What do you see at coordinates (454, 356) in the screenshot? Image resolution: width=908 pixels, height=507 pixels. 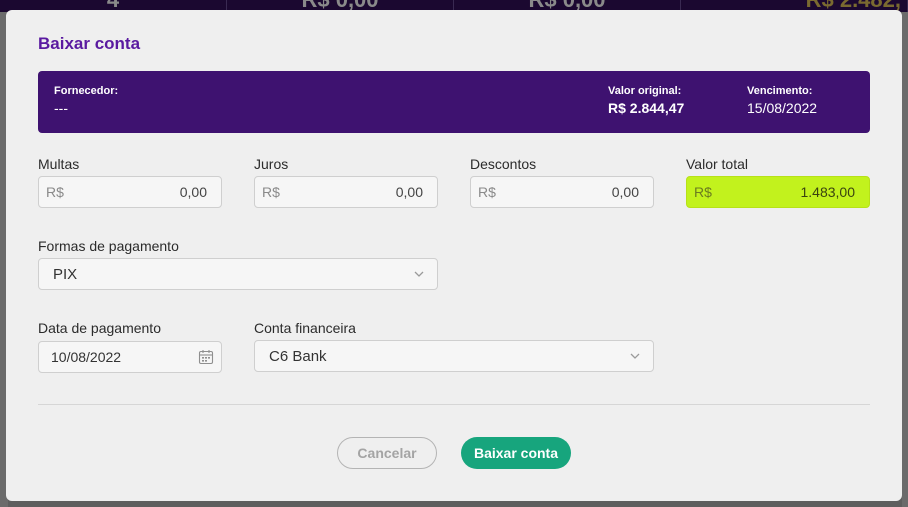 I see `financial-account-select: C6 Bank` at bounding box center [454, 356].